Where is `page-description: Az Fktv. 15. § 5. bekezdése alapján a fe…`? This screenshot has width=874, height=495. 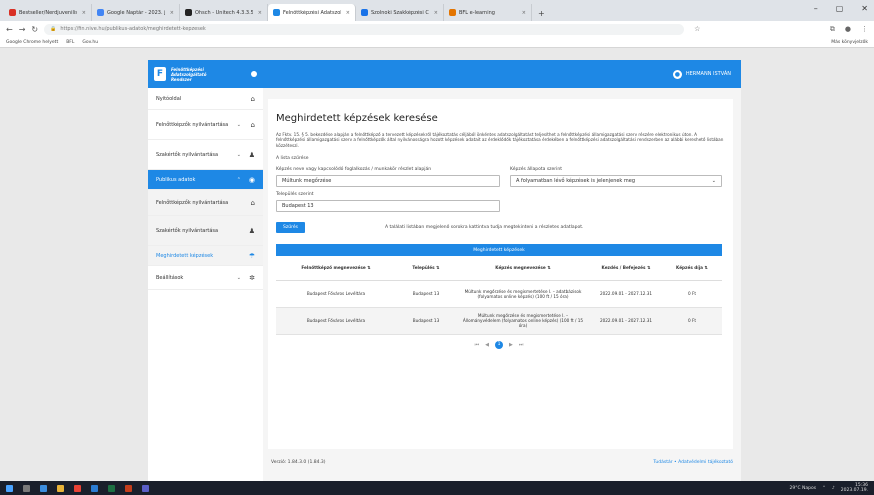 page-description: Az Fktv. 15. § 5. bekezdése alapján a fe… is located at coordinates (500, 140).